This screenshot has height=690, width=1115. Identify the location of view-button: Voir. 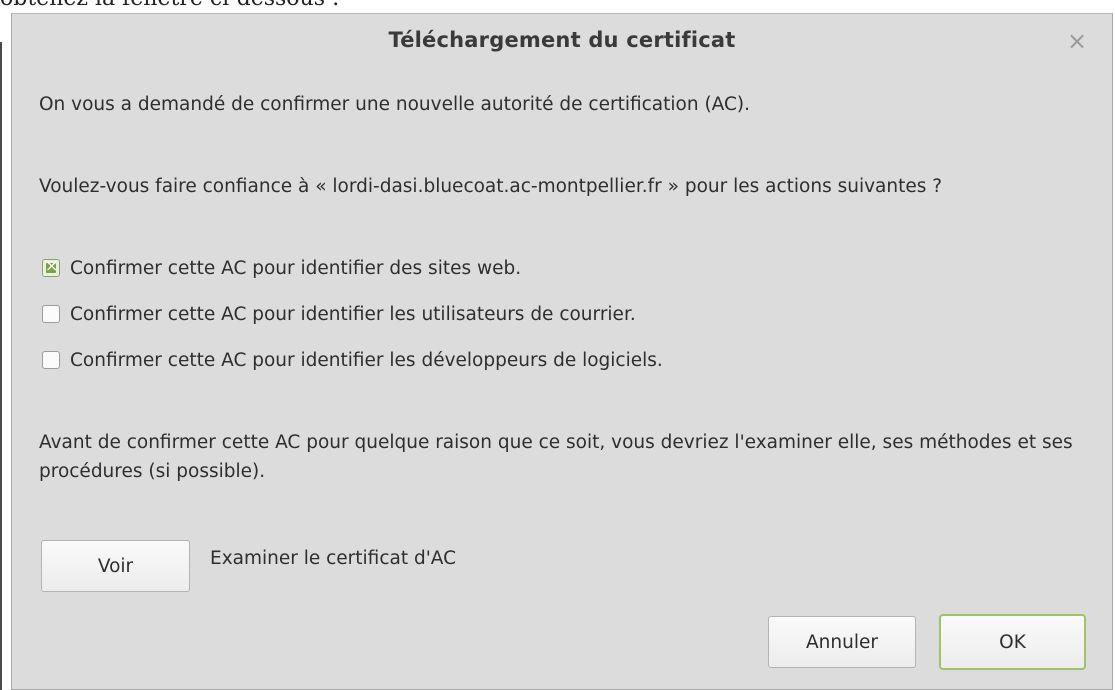
(115, 566).